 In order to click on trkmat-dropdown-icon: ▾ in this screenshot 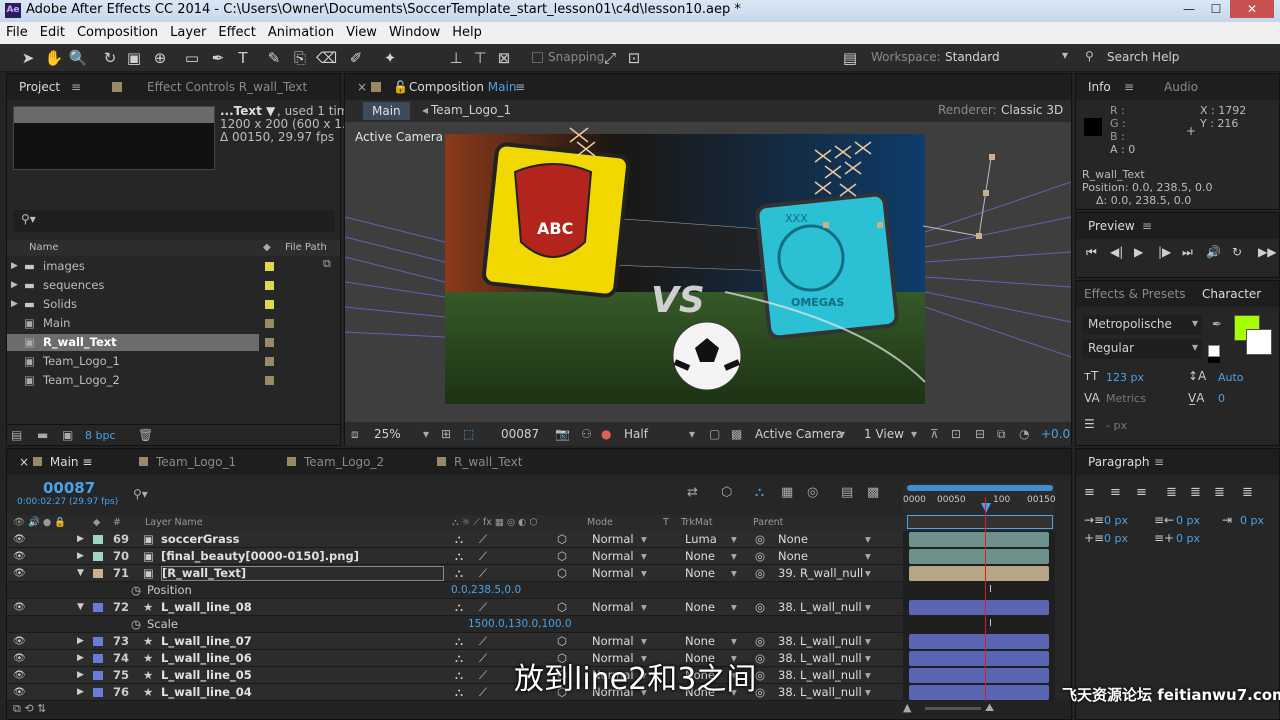, I will do `click(734, 539)`.